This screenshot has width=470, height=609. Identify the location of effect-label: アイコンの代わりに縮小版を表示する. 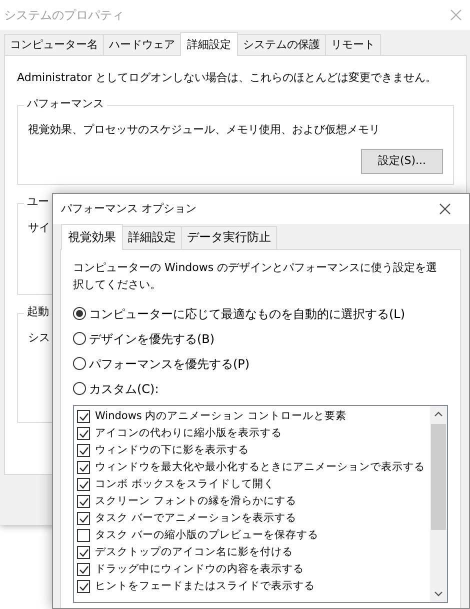
(188, 433).